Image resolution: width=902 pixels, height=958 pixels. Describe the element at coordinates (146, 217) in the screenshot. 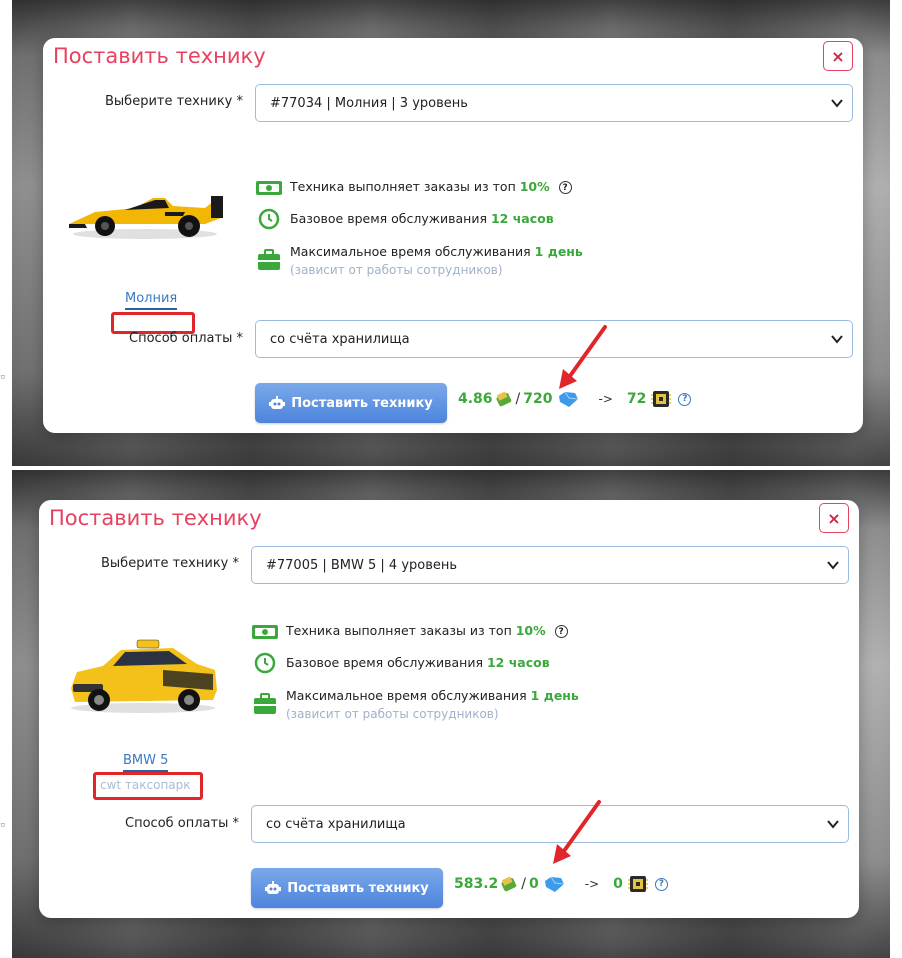

I see `formula-car-image` at that location.